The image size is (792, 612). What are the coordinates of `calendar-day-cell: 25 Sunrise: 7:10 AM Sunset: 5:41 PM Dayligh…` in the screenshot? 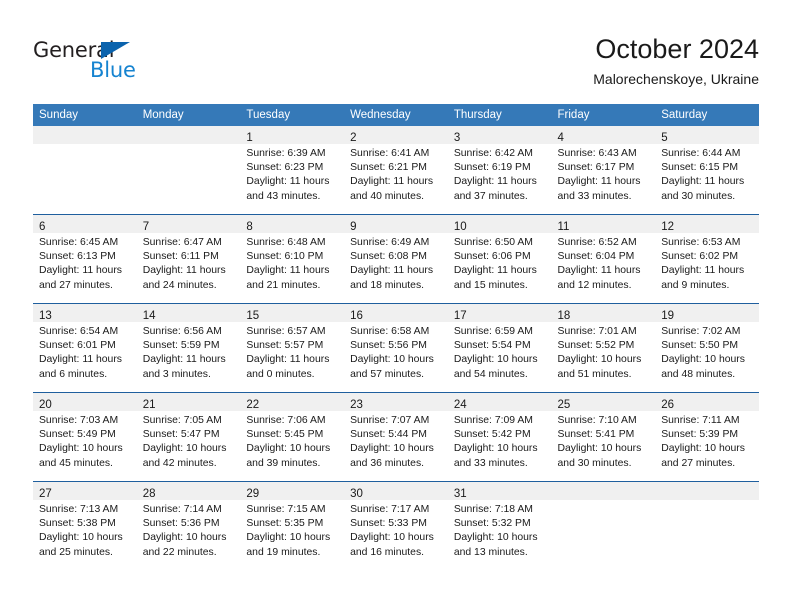 It's located at (603, 437).